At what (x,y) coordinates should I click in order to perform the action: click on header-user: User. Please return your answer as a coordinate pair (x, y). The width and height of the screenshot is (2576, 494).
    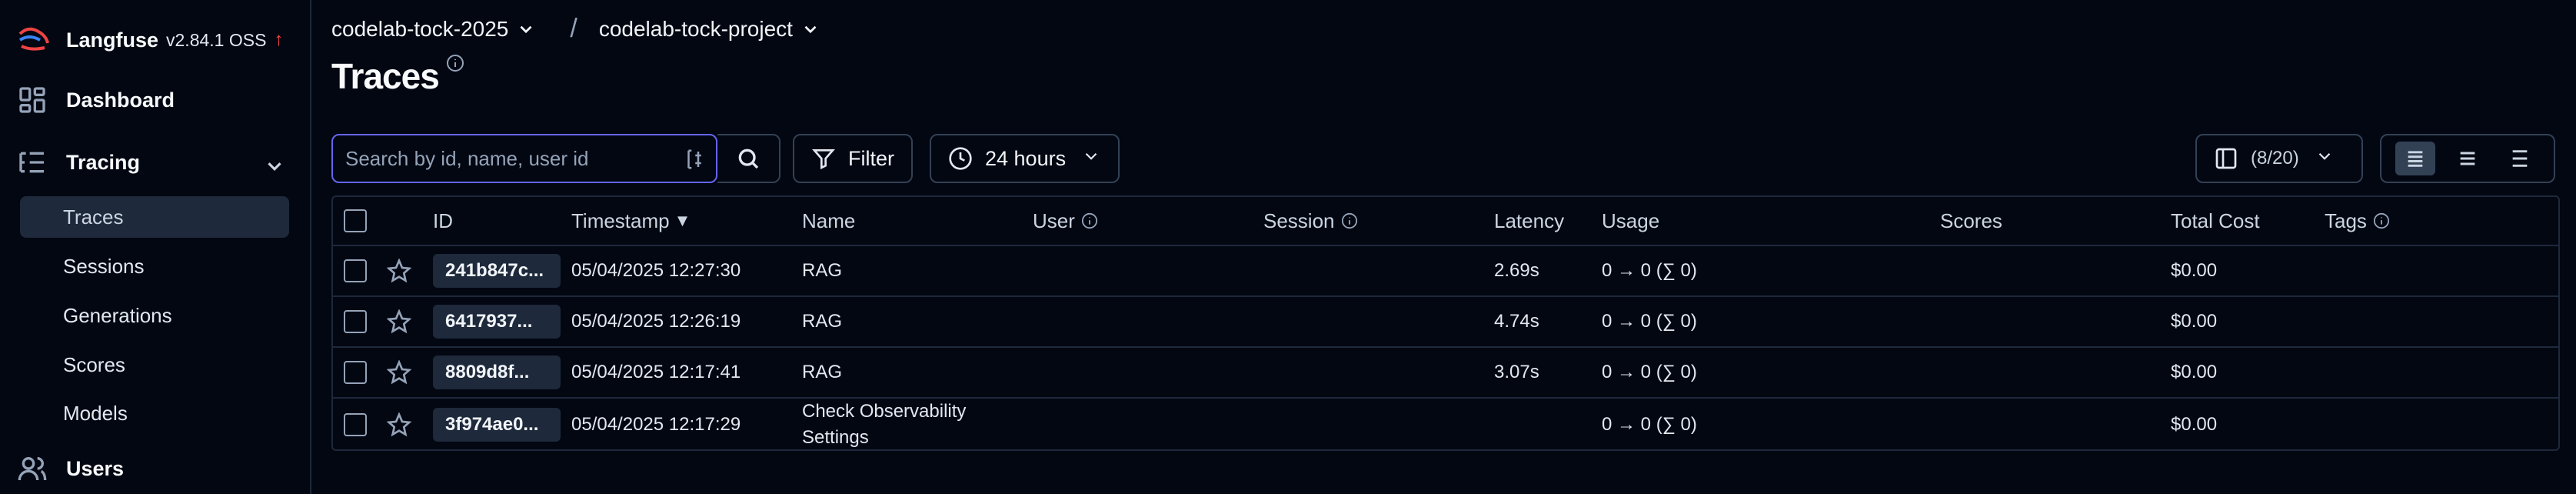
    Looking at the image, I should click on (1065, 221).